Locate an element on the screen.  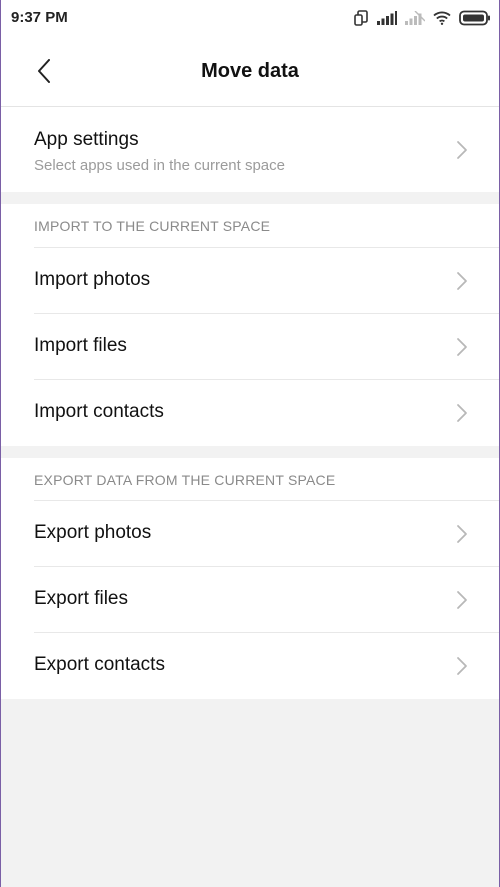
list-item-label: Import contacts is located at coordinates (99, 411).